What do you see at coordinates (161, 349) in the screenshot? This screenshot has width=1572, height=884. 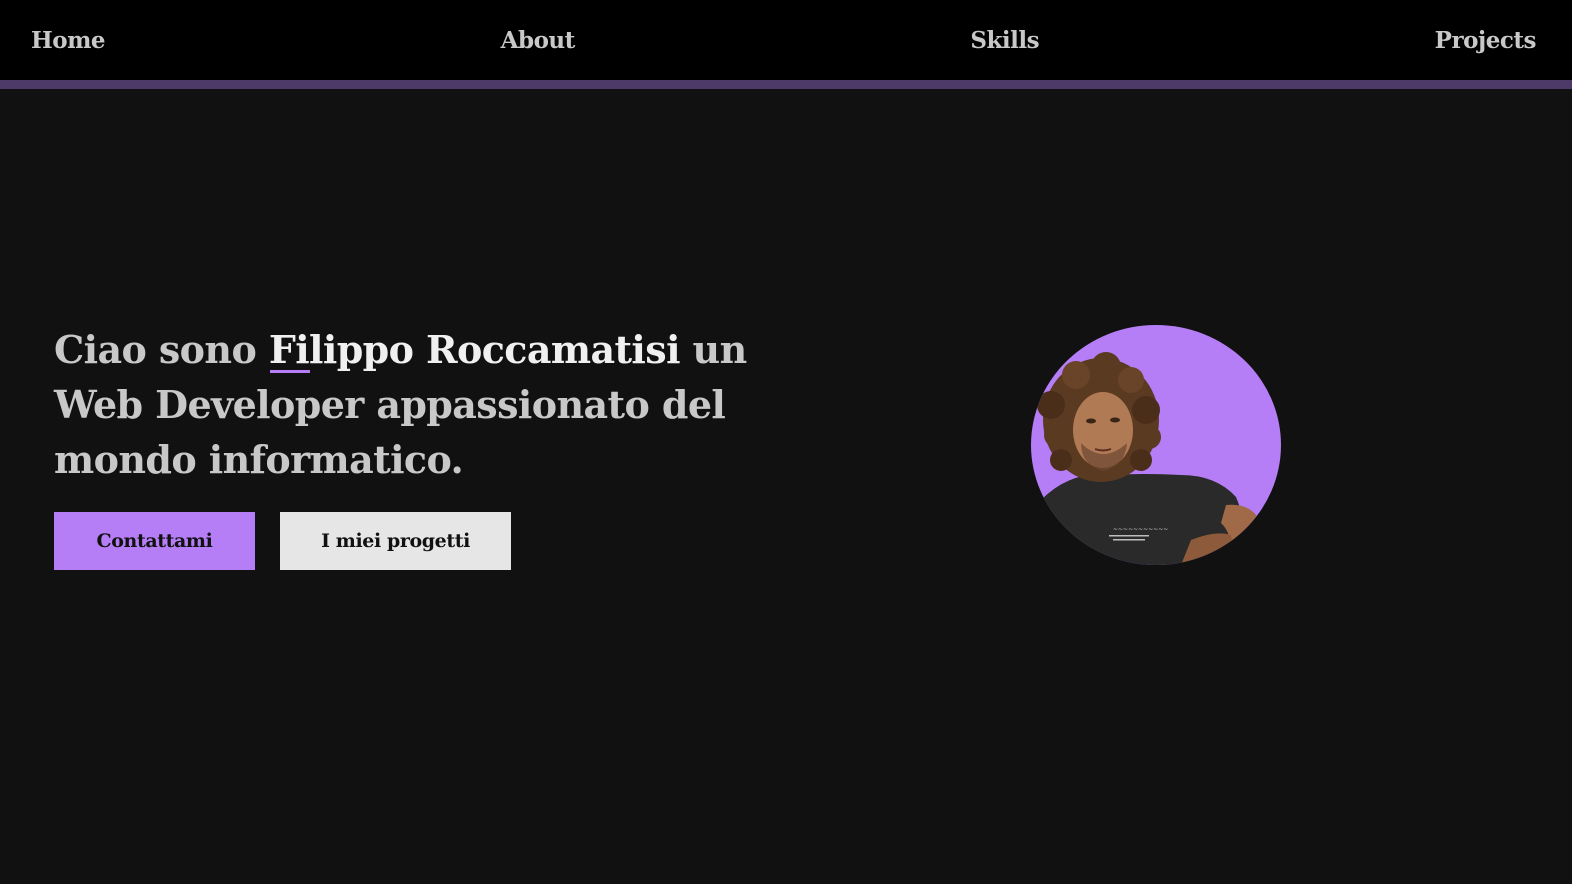 I see `hero-intro: Ciao sono` at bounding box center [161, 349].